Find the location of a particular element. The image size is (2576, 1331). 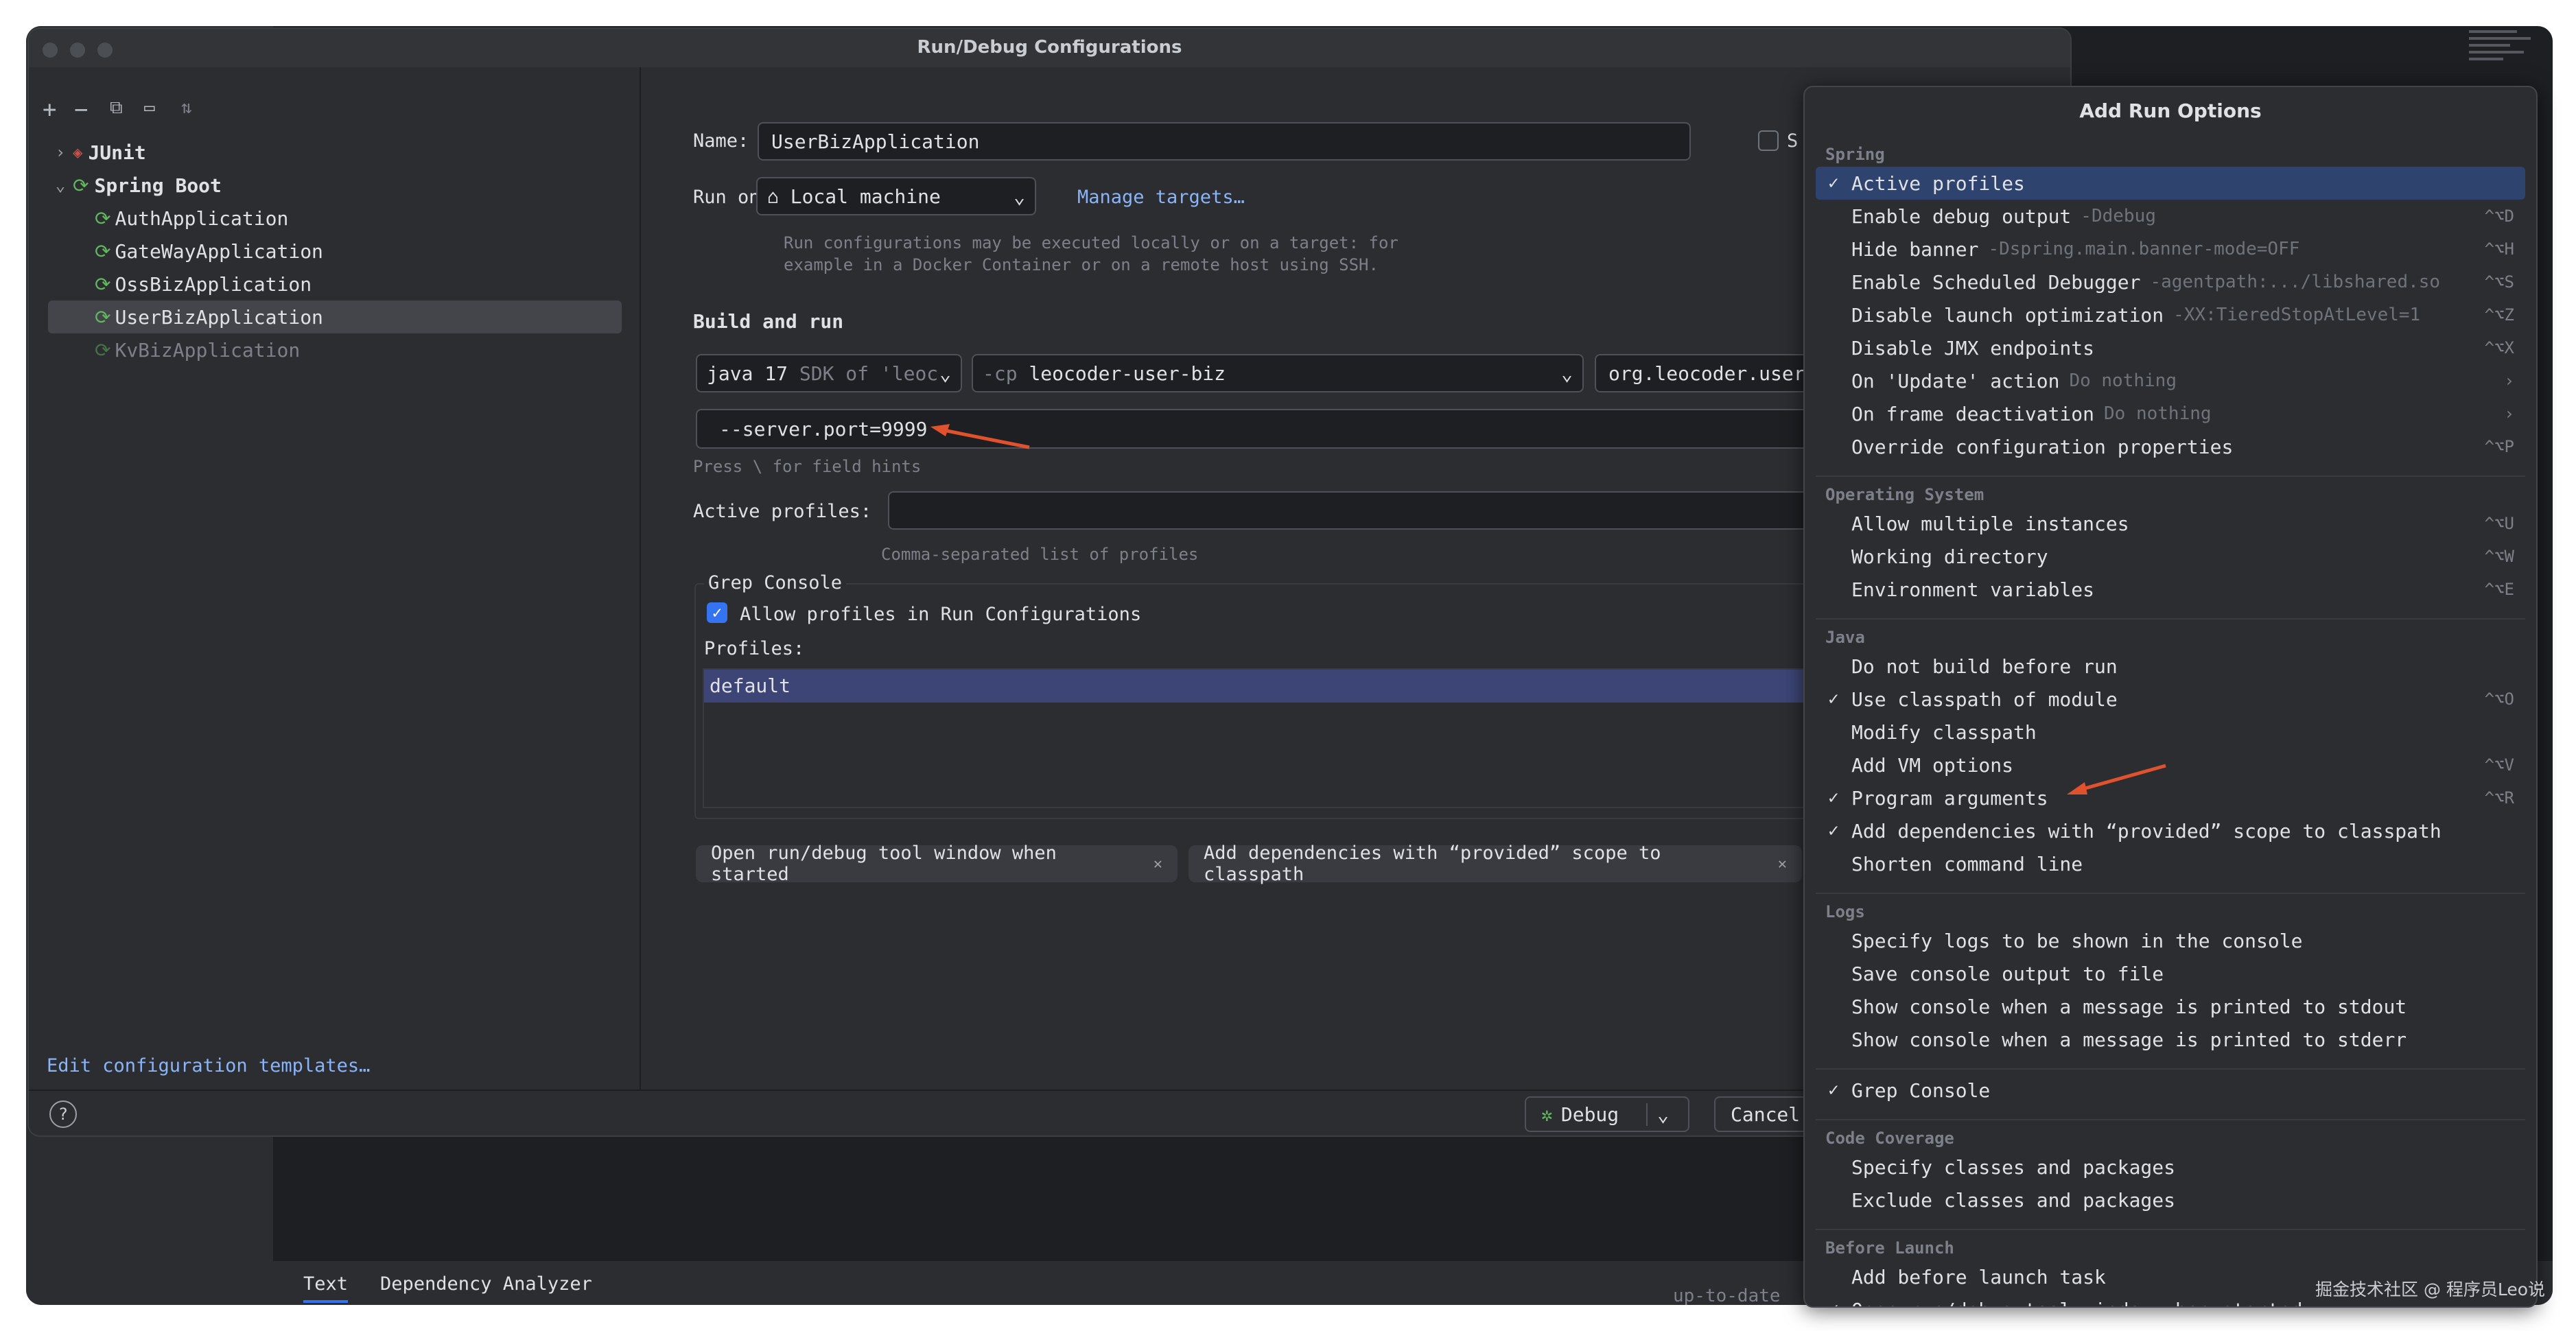

popup-option-label: Use classpath of module is located at coordinates (1984, 699).